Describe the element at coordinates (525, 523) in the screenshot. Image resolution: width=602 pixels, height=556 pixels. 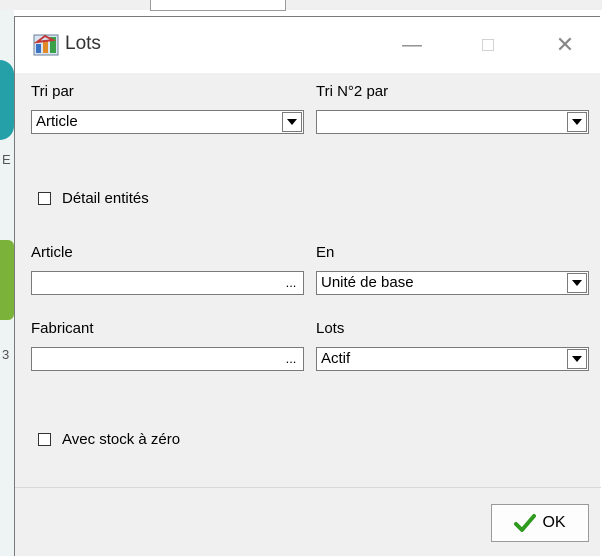
I see `green-checkmark-icon` at that location.